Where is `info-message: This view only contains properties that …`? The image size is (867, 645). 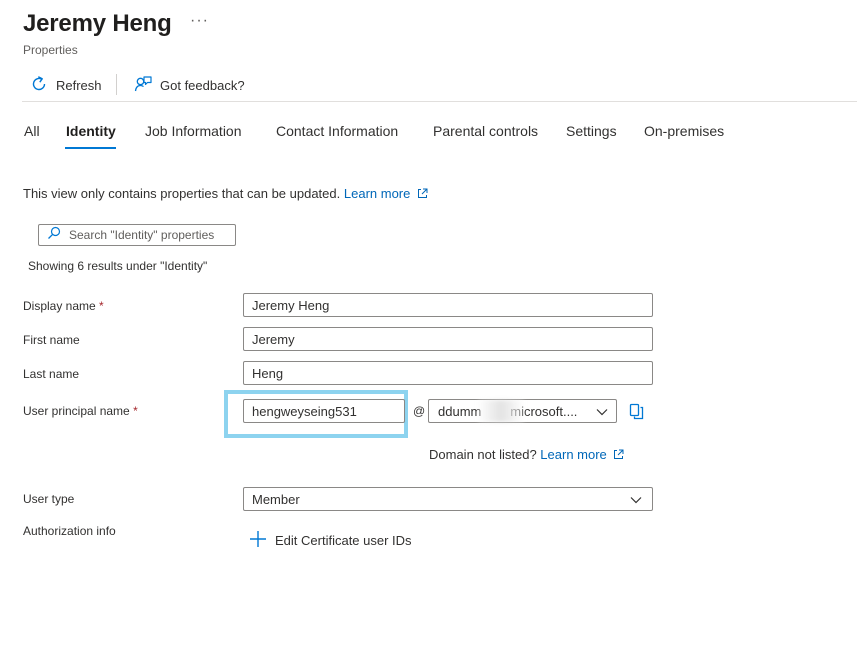
info-message: This view only contains properties that … is located at coordinates (225, 193).